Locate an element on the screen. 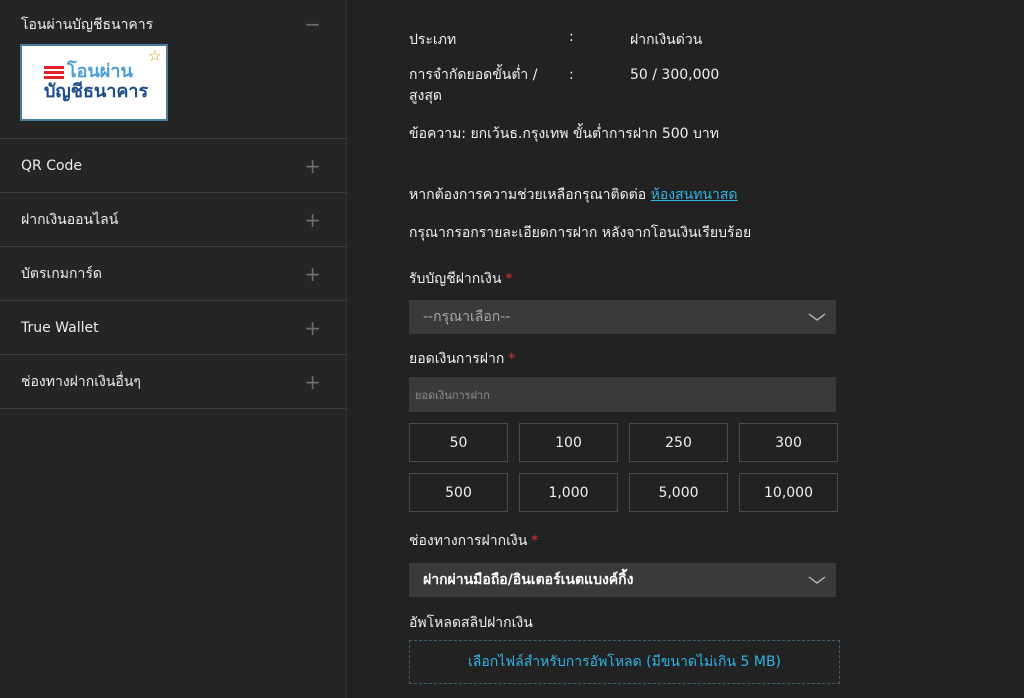 The height and width of the screenshot is (698, 1024). menu-online-deposit-label: ฝากเงินออนไลน์ is located at coordinates (70, 219).